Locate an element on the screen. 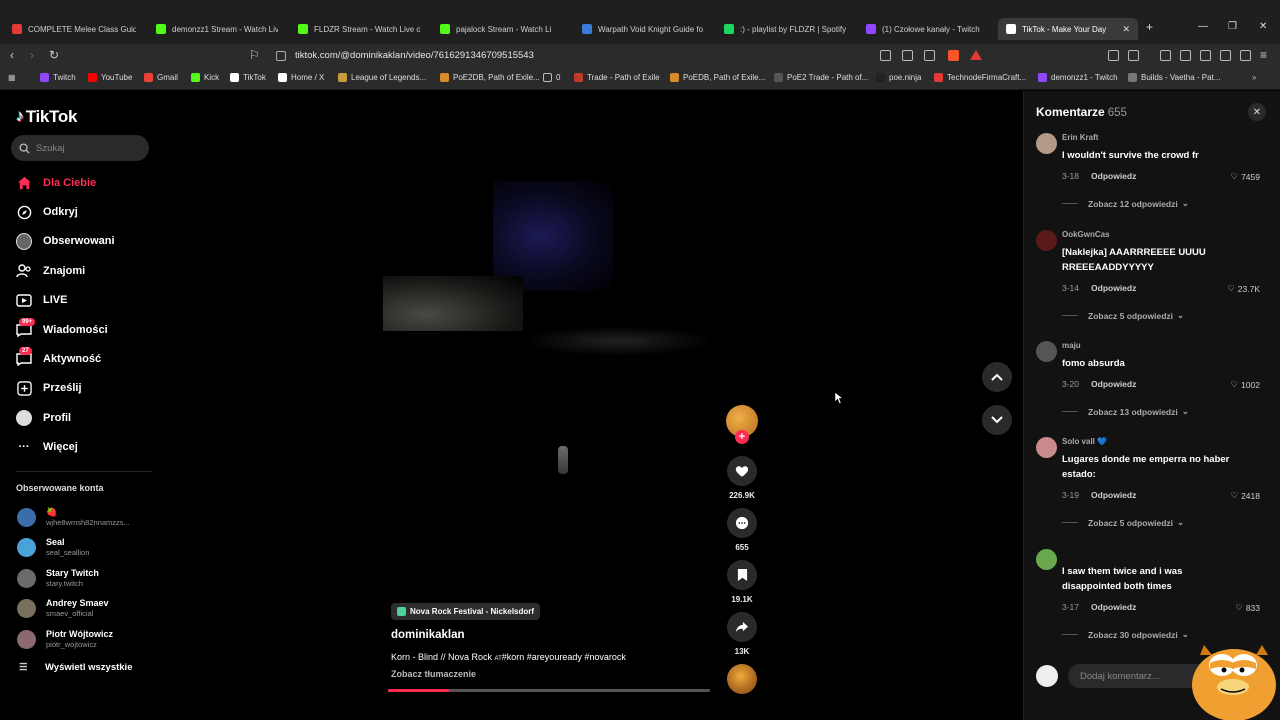 The image size is (1280, 720). minimize-button: — is located at coordinates (1203, 26).